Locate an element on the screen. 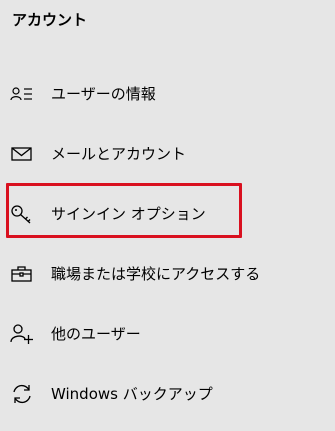 Image resolution: width=335 pixels, height=431 pixels. nav-item-sign-in-options: サインイン オプション is located at coordinates (167, 214).